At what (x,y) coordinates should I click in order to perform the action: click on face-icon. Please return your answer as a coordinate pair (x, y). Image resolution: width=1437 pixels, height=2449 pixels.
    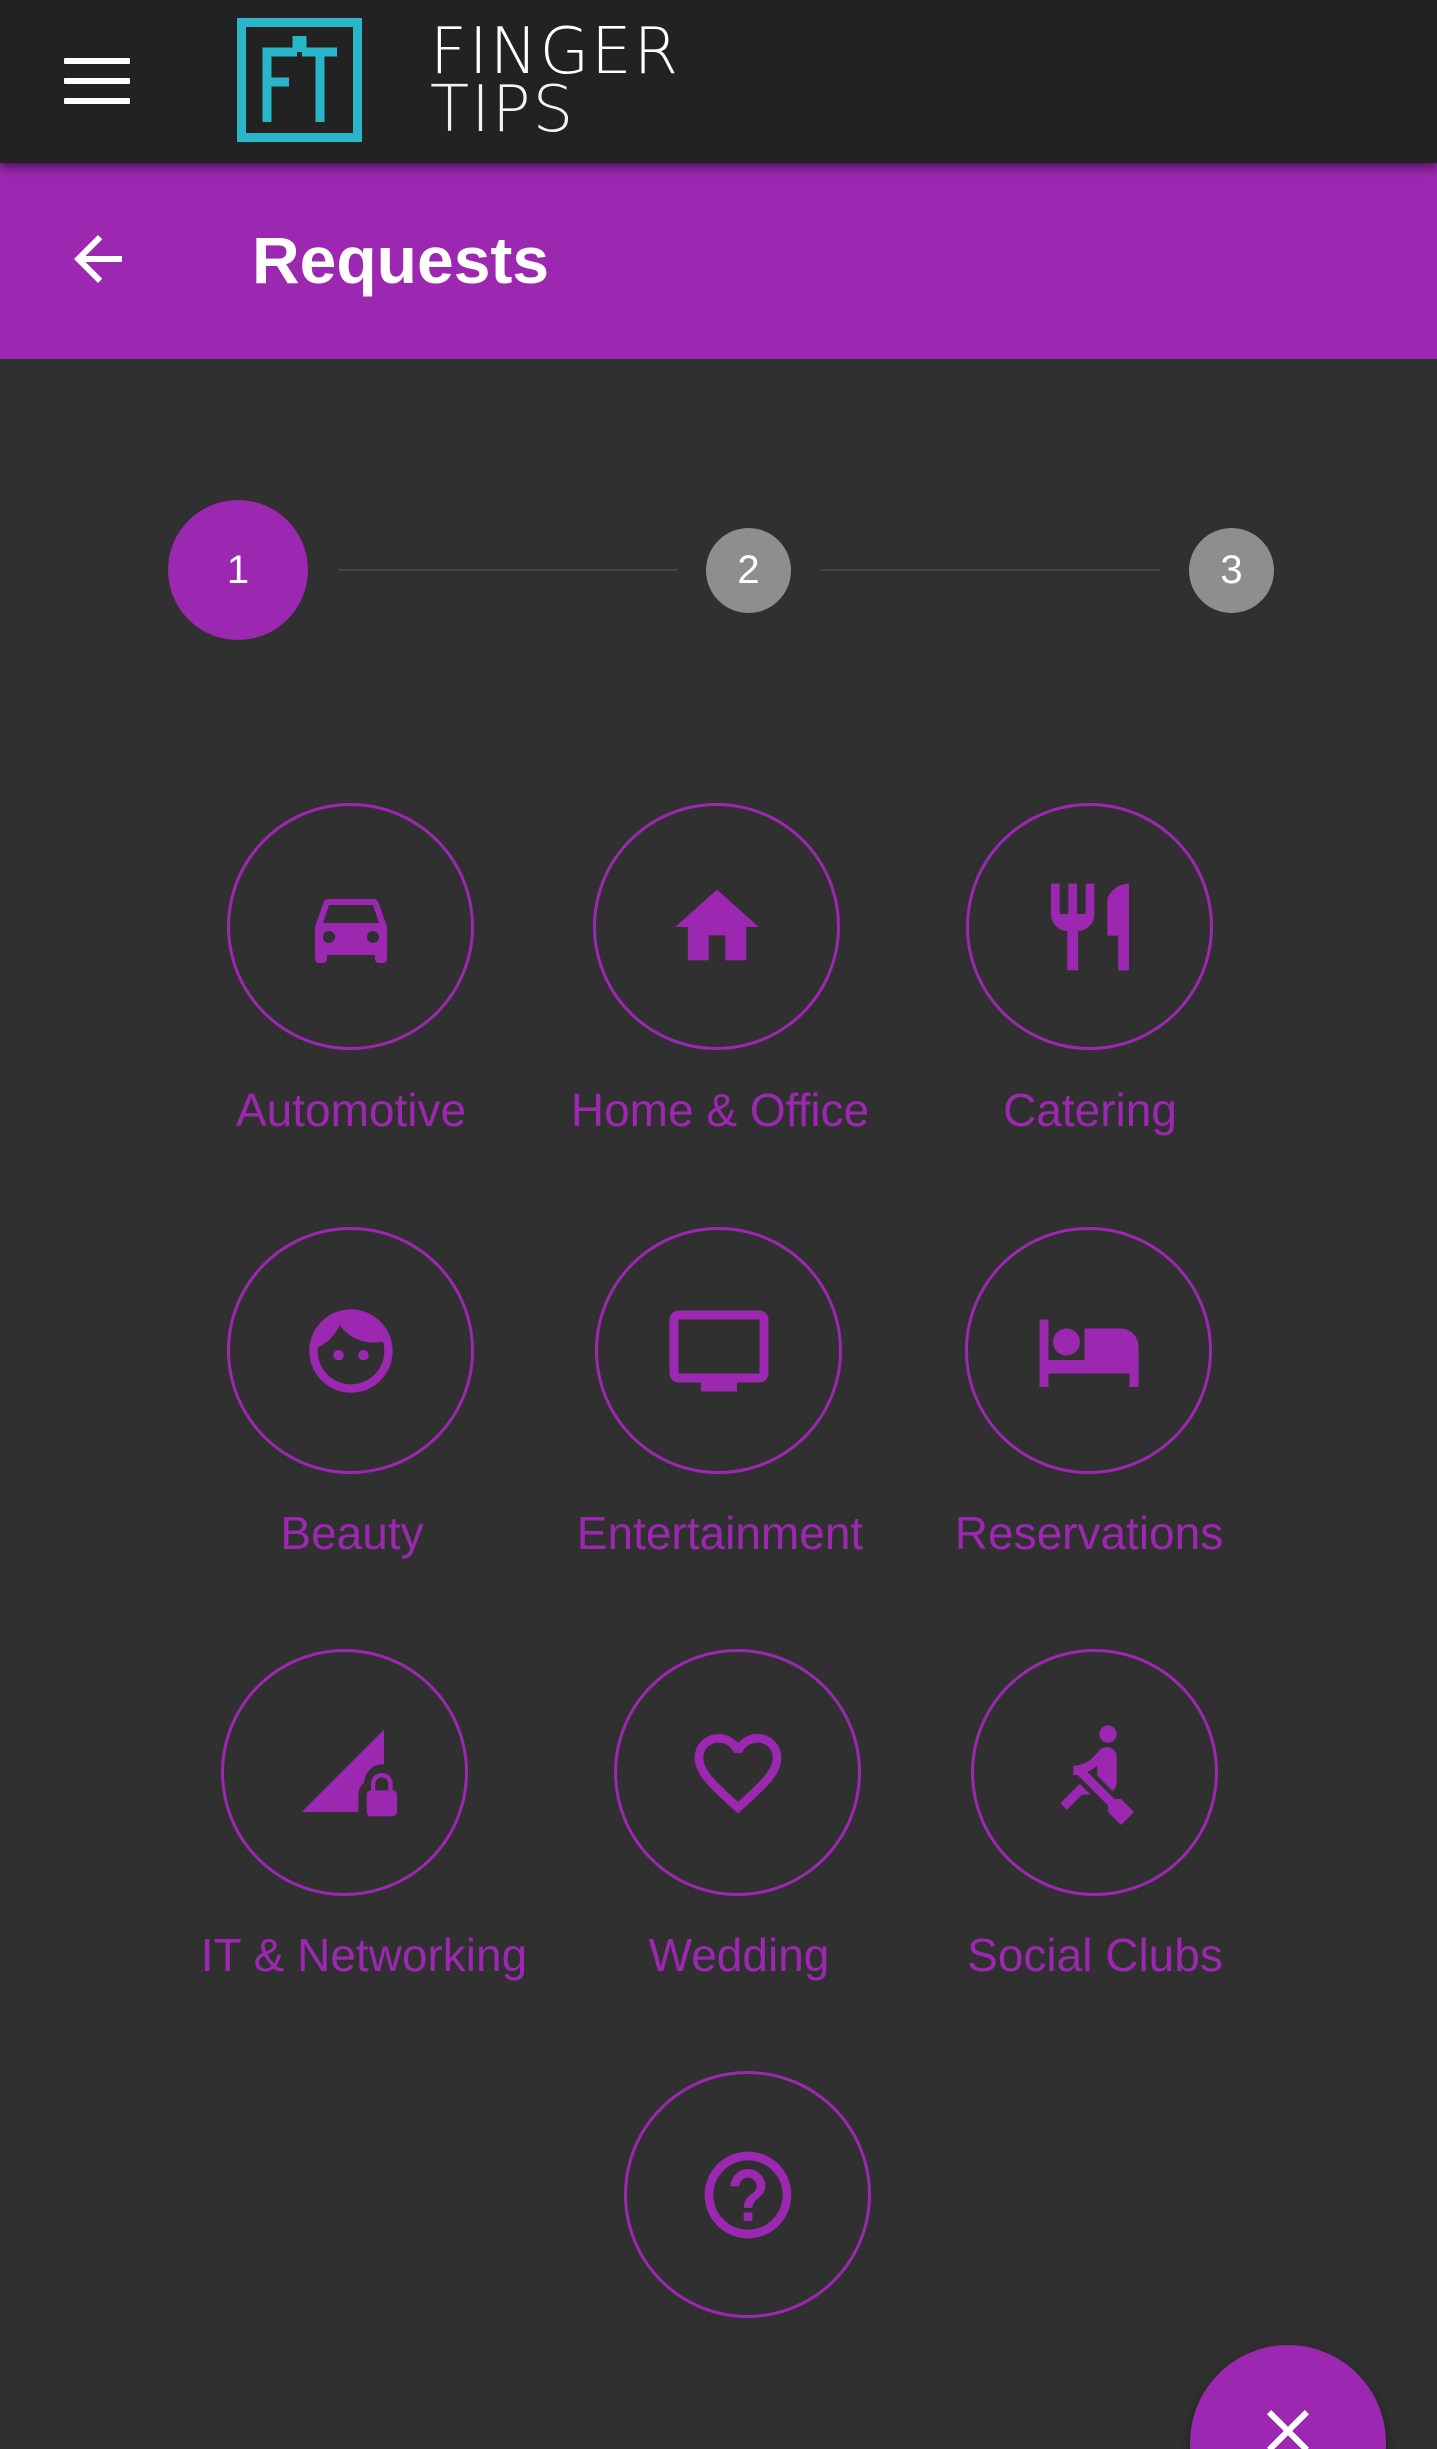
    Looking at the image, I should click on (350, 1350).